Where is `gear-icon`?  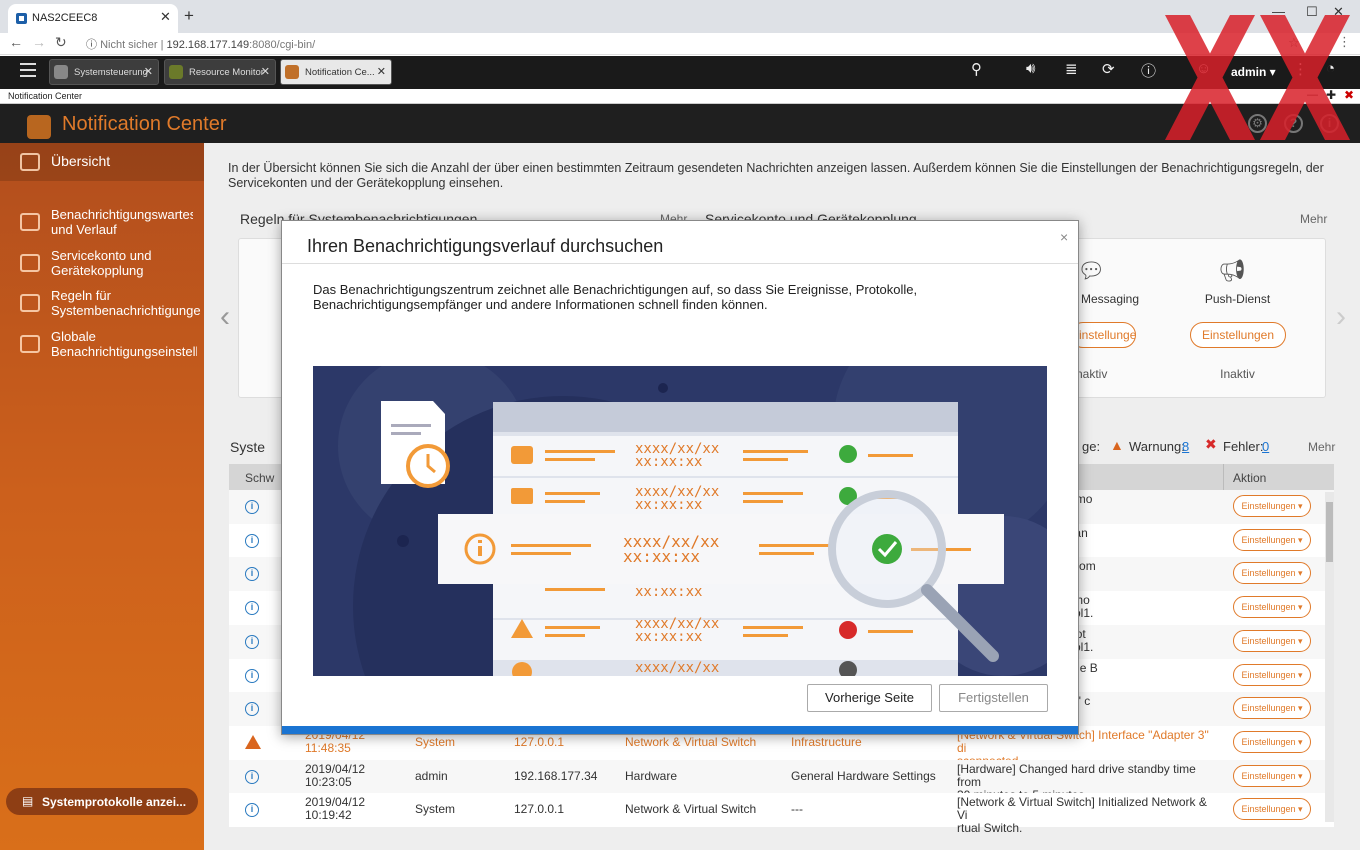
gear-icon is located at coordinates (61, 72).